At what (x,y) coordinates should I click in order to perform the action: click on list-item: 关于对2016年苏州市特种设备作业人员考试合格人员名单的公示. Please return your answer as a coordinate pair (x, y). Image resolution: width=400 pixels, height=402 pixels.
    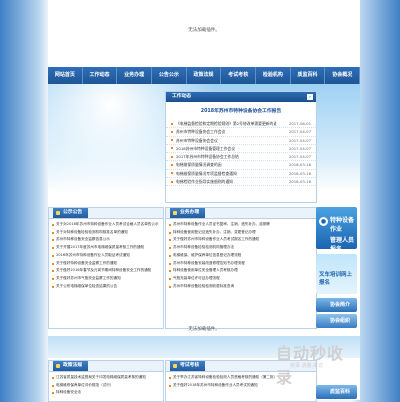
    Looking at the image, I should click on (106, 225).